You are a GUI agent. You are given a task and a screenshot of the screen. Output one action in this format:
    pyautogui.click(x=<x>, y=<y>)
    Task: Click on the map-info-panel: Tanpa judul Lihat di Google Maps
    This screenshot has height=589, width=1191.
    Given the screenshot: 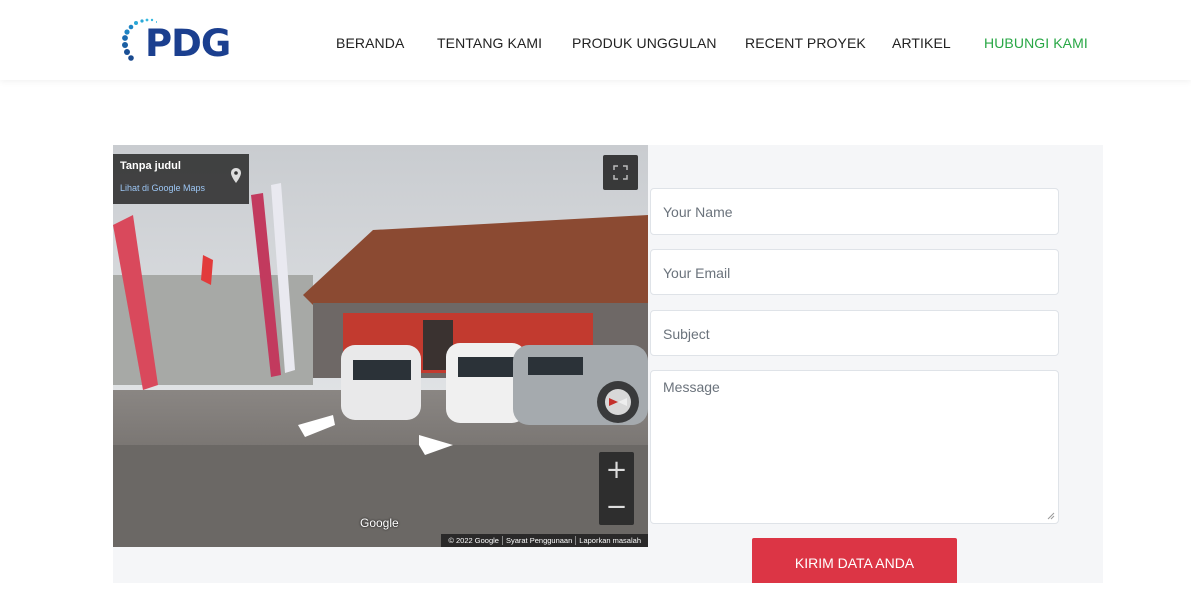 What is the action you would take?
    pyautogui.click(x=181, y=179)
    